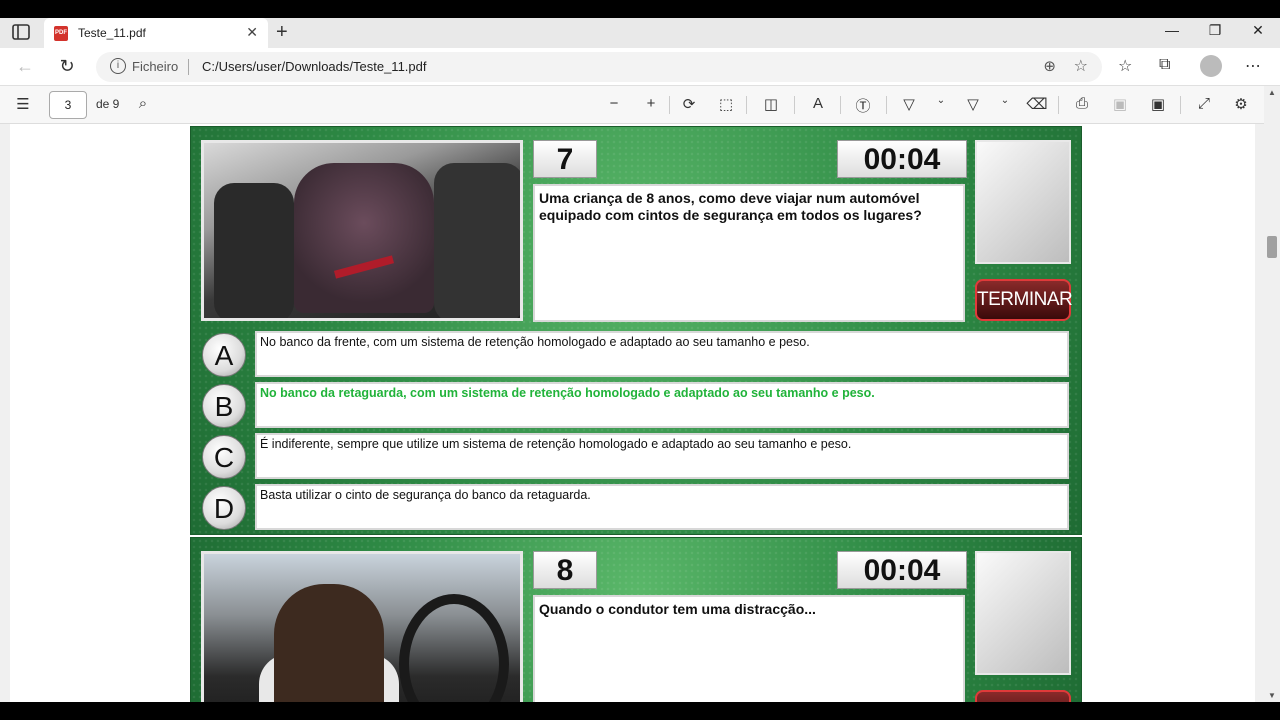 This screenshot has width=1280, height=720. Describe the element at coordinates (771, 104) in the screenshot. I see `page-view-icon: ◫` at that location.